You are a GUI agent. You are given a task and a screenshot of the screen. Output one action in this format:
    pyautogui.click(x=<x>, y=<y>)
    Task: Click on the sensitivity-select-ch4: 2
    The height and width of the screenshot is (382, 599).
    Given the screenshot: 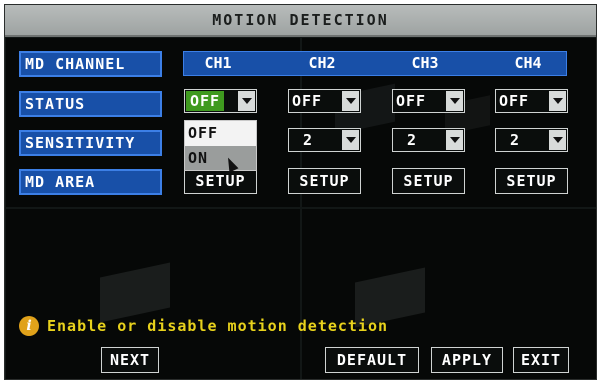 What is the action you would take?
    pyautogui.click(x=531, y=140)
    